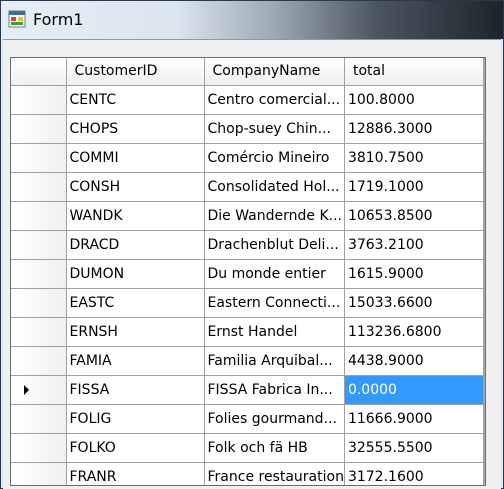 This screenshot has width=504, height=489. I want to click on table-row: FRANR France restauration 3172.1600, so click(247, 473).